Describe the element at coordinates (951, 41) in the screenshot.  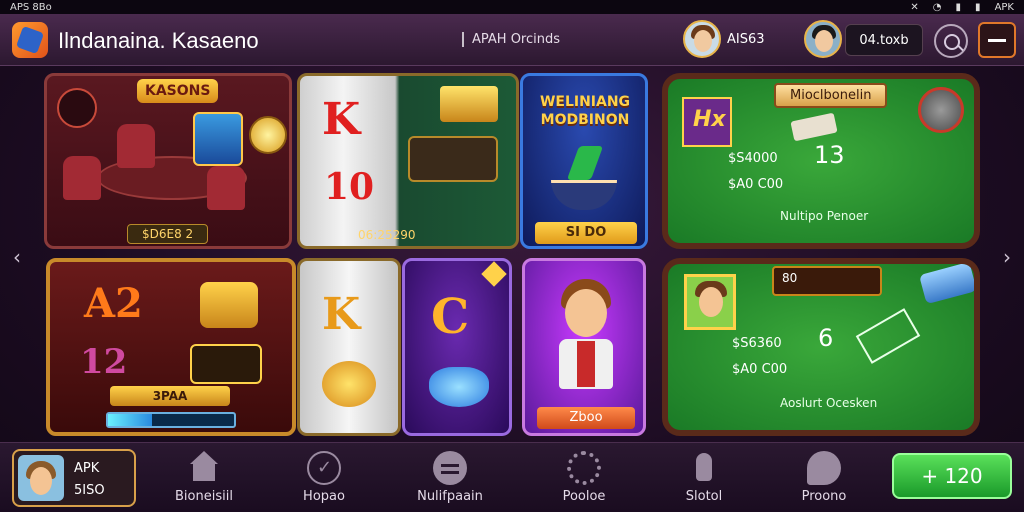
I see `search-button` at that location.